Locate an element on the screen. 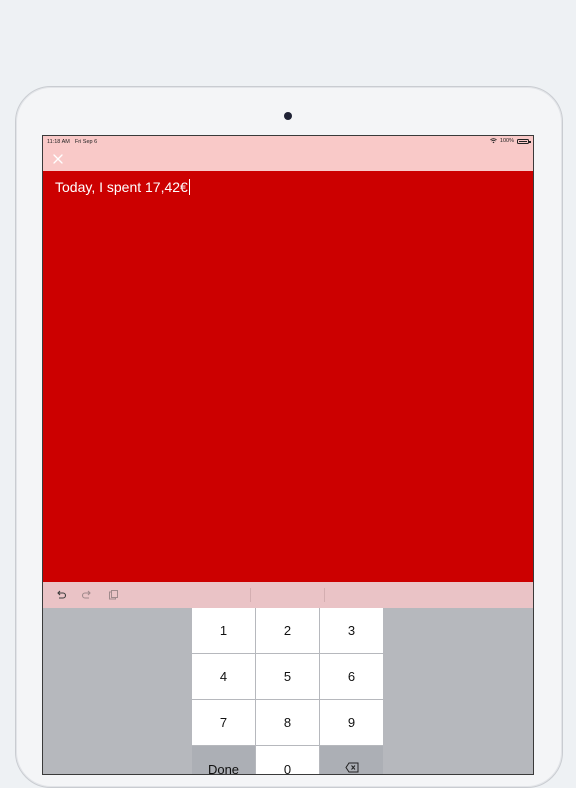  camera-dot is located at coordinates (288, 116).